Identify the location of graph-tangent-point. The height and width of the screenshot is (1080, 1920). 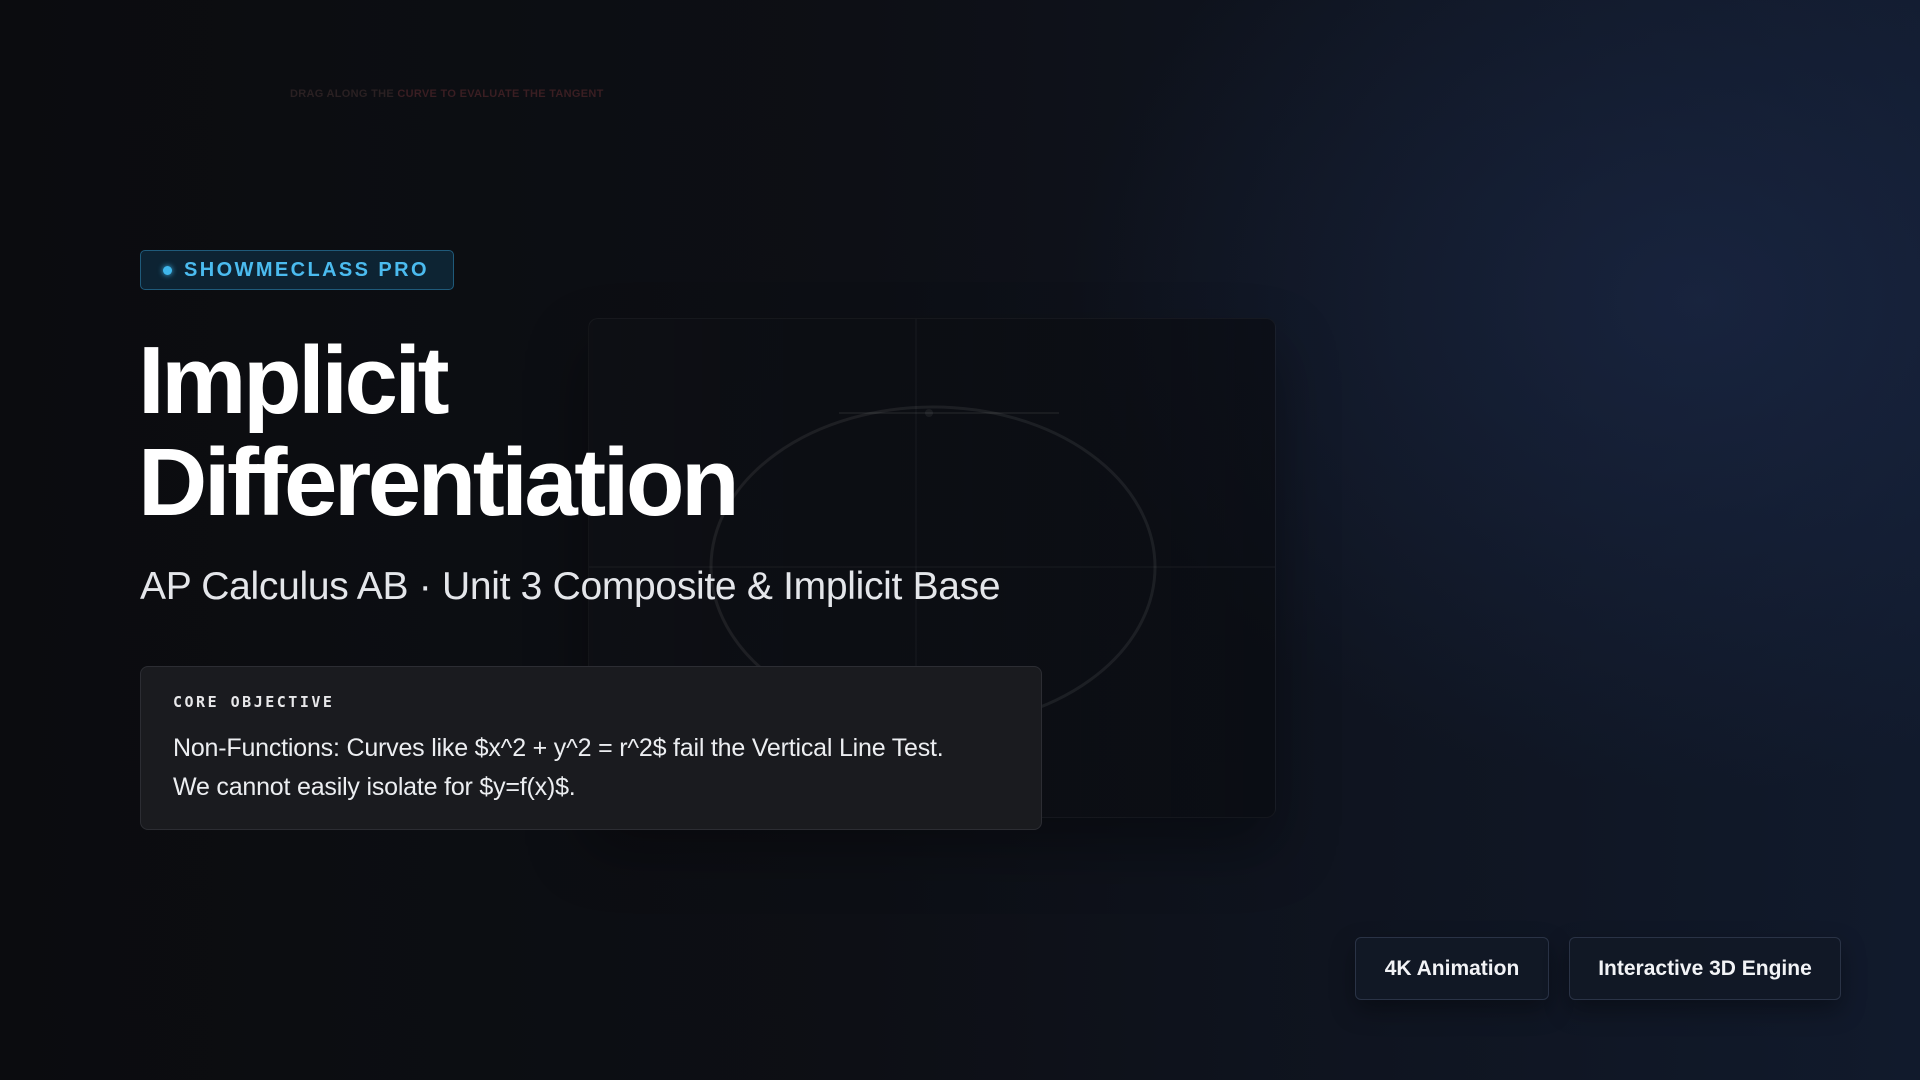
(929, 413).